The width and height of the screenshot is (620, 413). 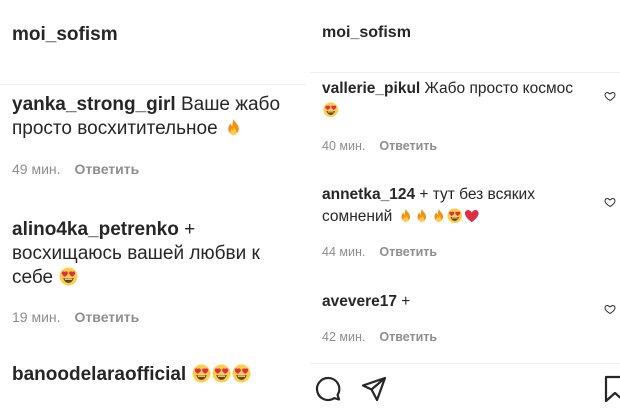 What do you see at coordinates (472, 216) in the screenshot?
I see `red-heart-emoji-icon` at bounding box center [472, 216].